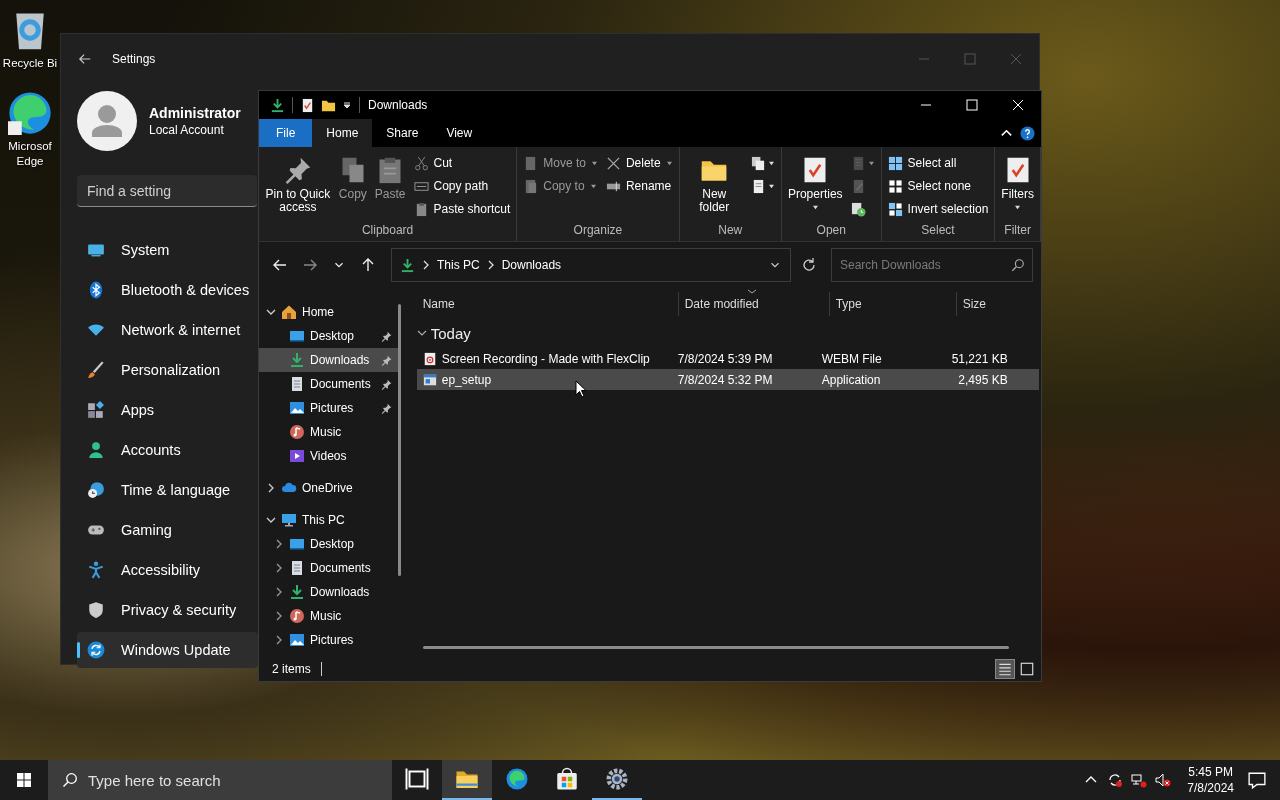 Image resolution: width=1280 pixels, height=800 pixels. What do you see at coordinates (1139, 780) in the screenshot?
I see `network-icon` at bounding box center [1139, 780].